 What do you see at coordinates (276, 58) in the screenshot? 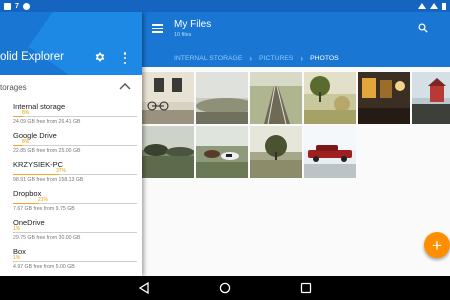
I see `breadcrumb-pictures: PICTURES` at bounding box center [276, 58].